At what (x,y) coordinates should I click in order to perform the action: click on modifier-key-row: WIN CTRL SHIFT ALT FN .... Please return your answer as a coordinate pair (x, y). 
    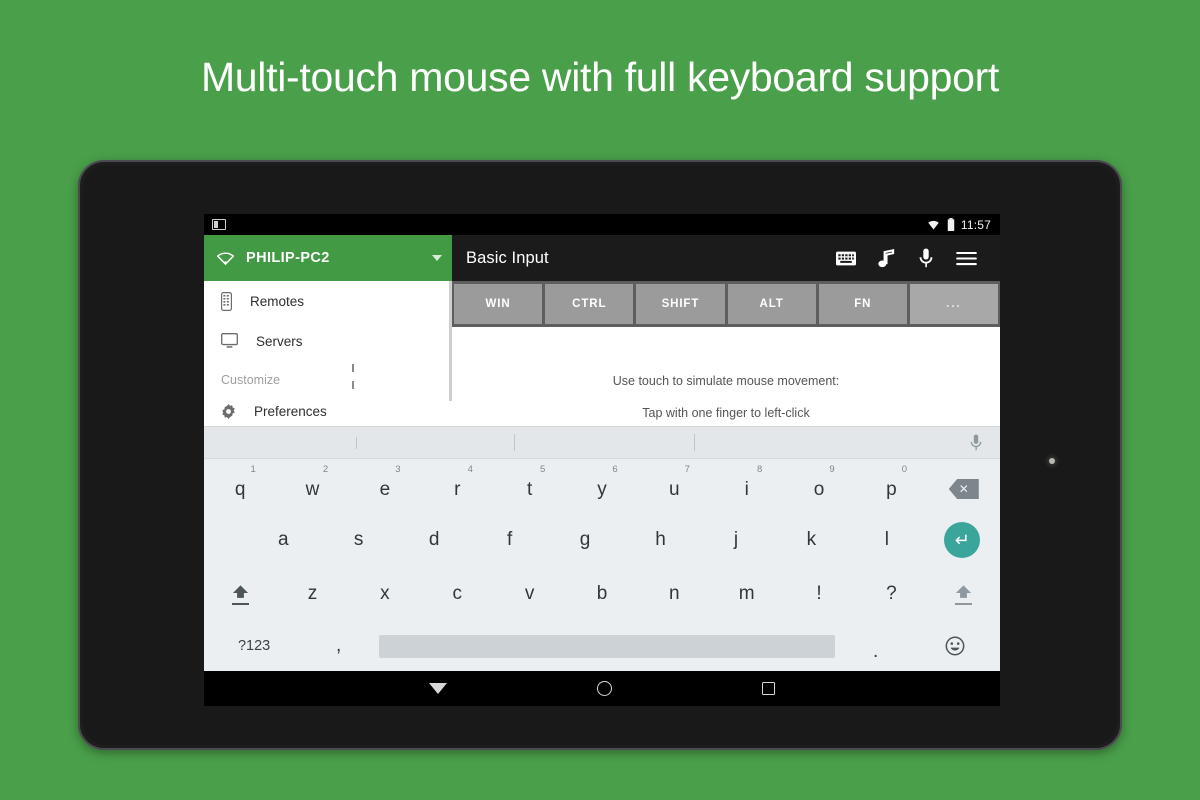
    Looking at the image, I should click on (726, 304).